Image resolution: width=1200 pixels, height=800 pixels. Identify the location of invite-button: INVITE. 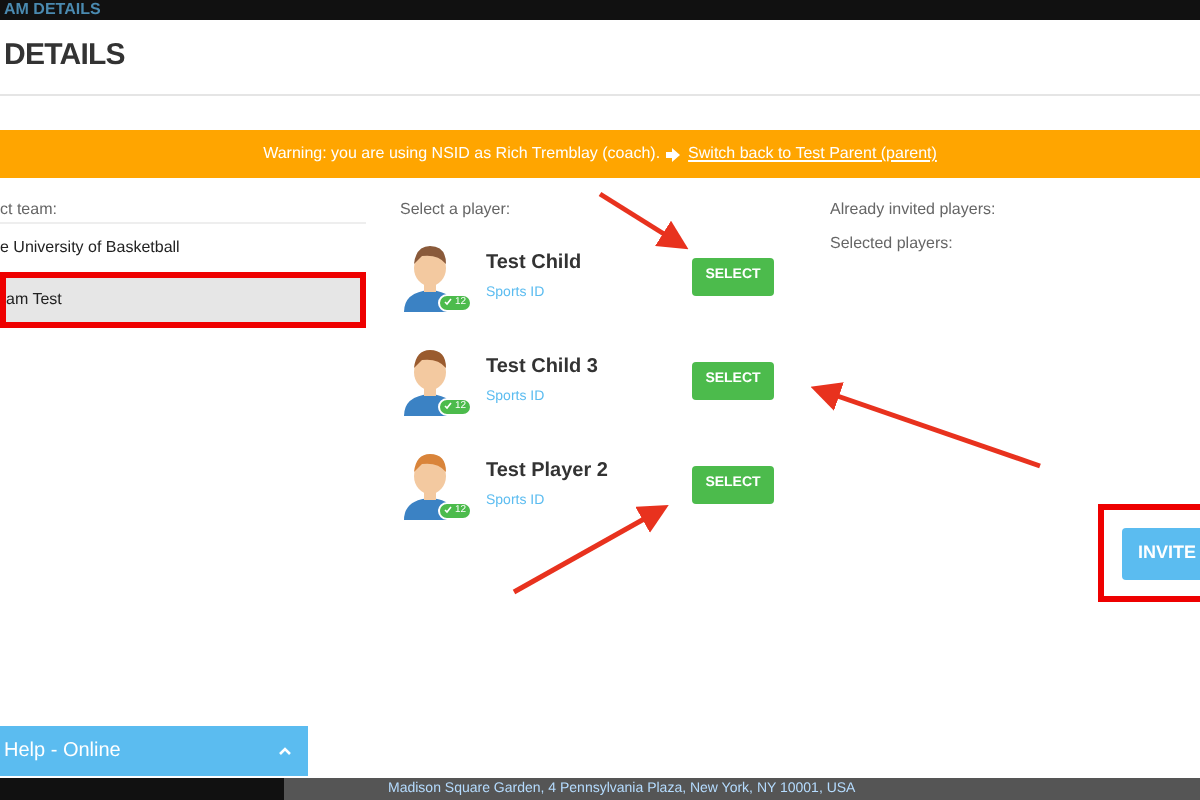
(1160, 553).